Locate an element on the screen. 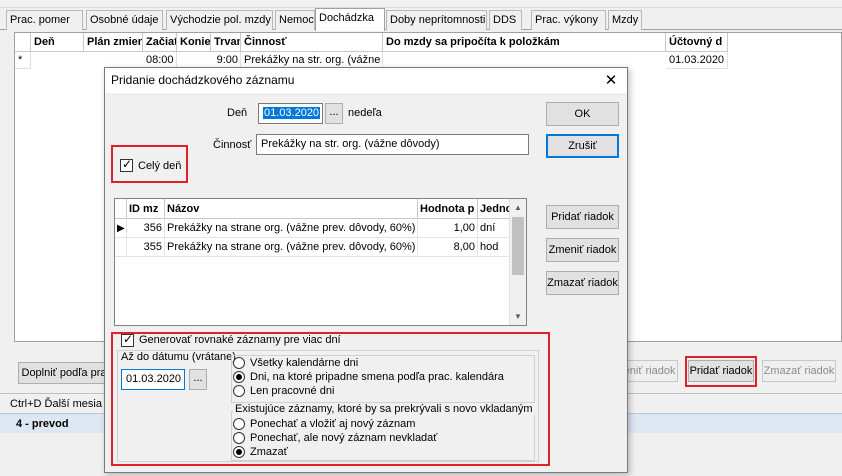  items-cell-jednotka: dní is located at coordinates (494, 228).